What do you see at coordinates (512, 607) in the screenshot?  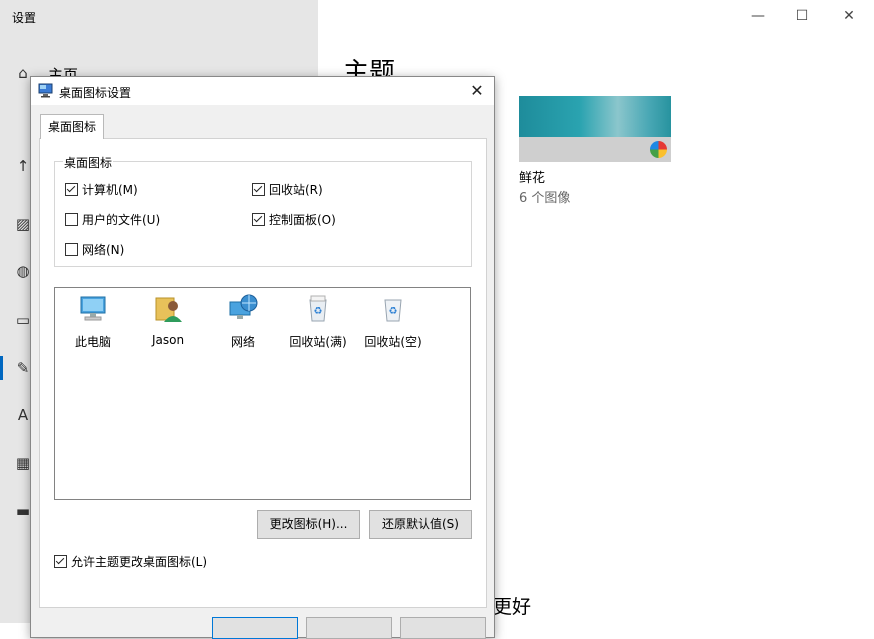 I see `section-heading: 更好` at bounding box center [512, 607].